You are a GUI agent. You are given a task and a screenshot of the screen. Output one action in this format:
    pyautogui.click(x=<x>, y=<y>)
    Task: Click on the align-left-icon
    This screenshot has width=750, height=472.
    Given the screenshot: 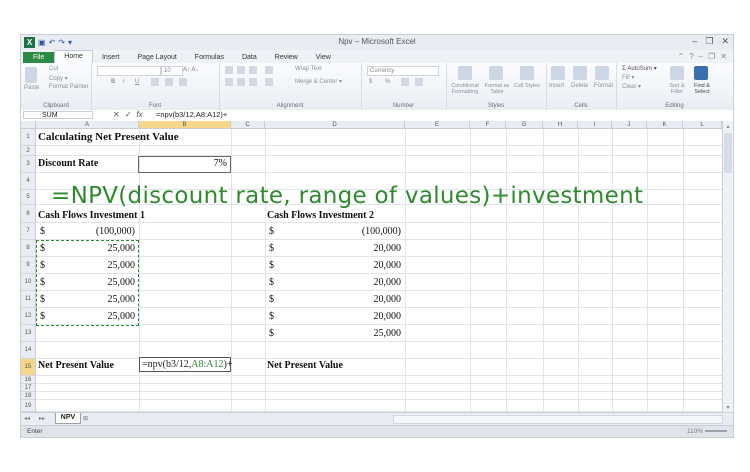 What is the action you would take?
    pyautogui.click(x=229, y=82)
    